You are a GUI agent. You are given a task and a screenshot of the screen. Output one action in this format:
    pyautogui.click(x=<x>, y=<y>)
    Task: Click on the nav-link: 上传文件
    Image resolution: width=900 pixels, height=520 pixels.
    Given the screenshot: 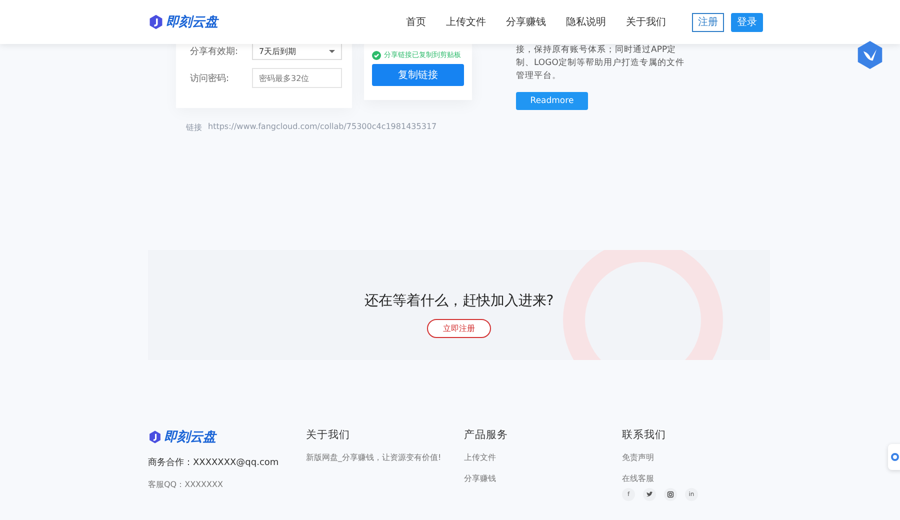 What is the action you would take?
    pyautogui.click(x=466, y=22)
    